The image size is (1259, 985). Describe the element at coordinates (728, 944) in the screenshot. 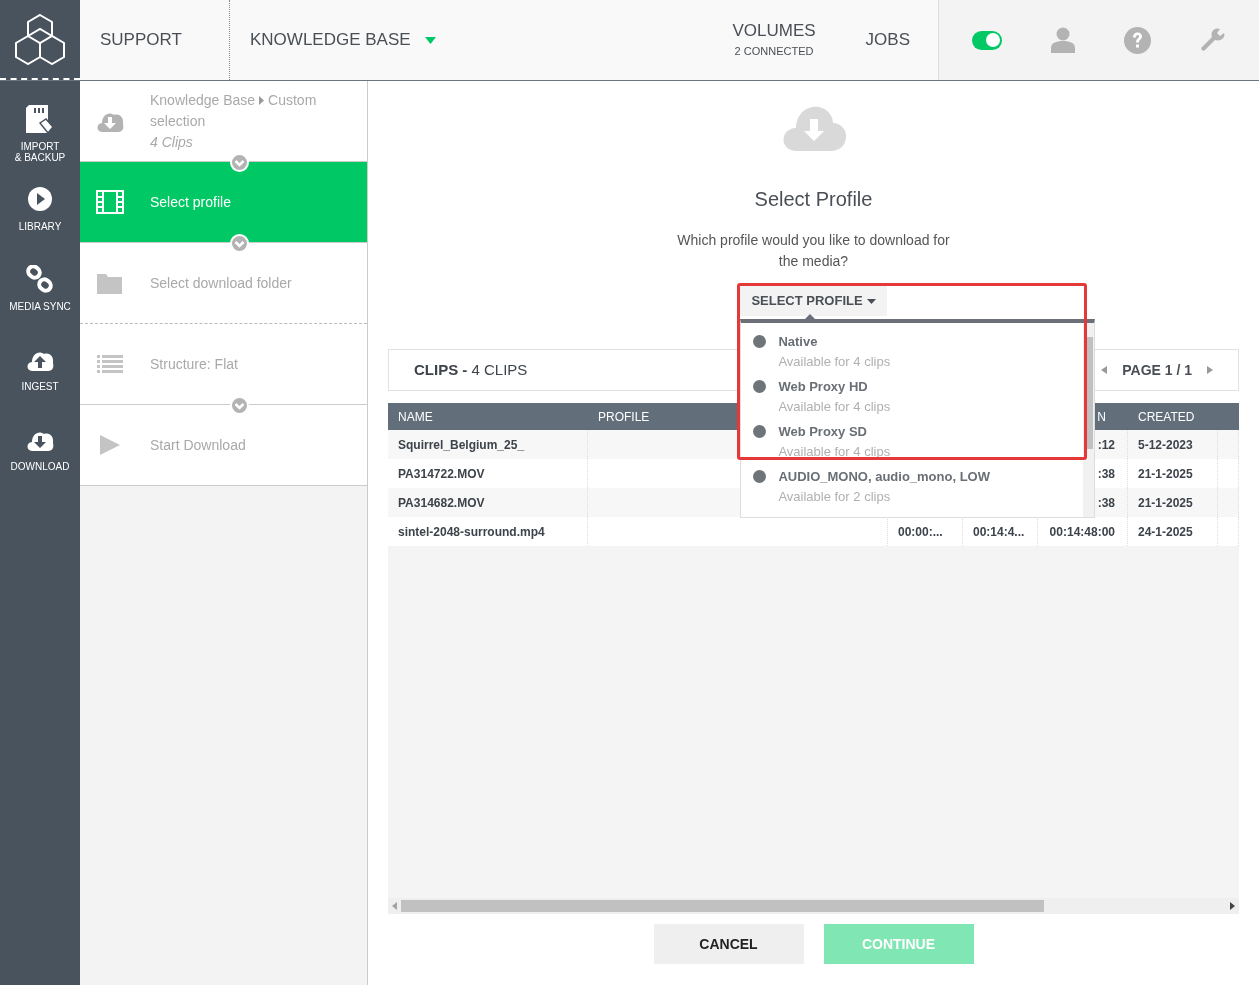

I see `cancel-button: CANCEL` at that location.